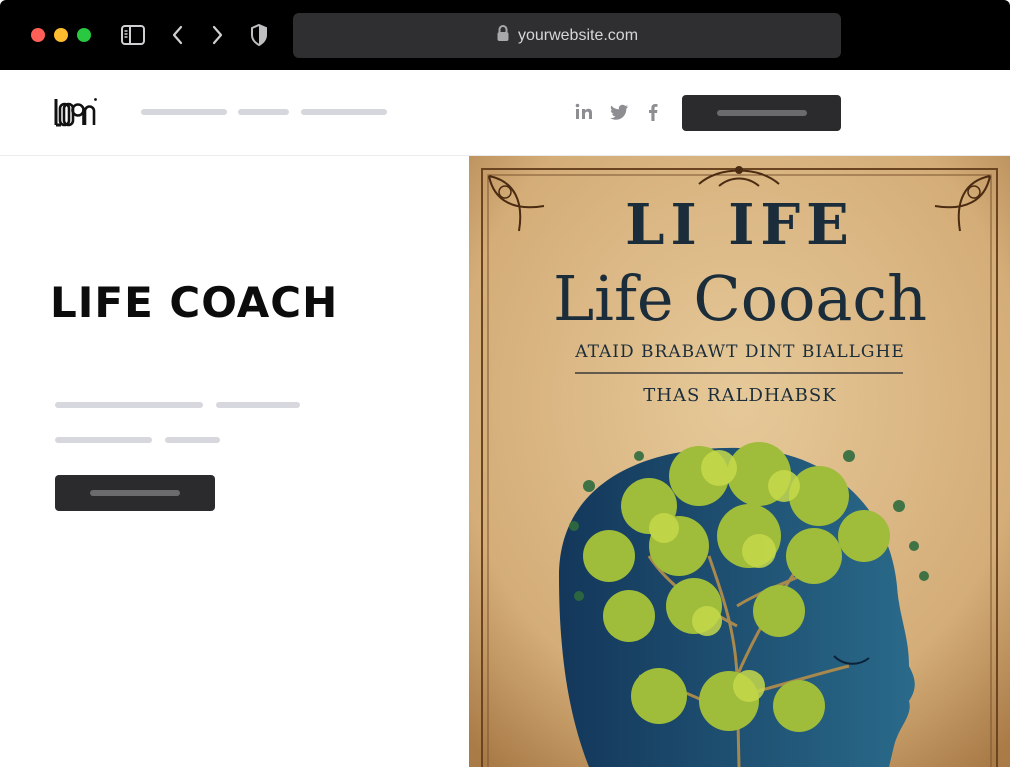 The height and width of the screenshot is (767, 1010). Describe the element at coordinates (505, 113) in the screenshot. I see `site-header` at that location.